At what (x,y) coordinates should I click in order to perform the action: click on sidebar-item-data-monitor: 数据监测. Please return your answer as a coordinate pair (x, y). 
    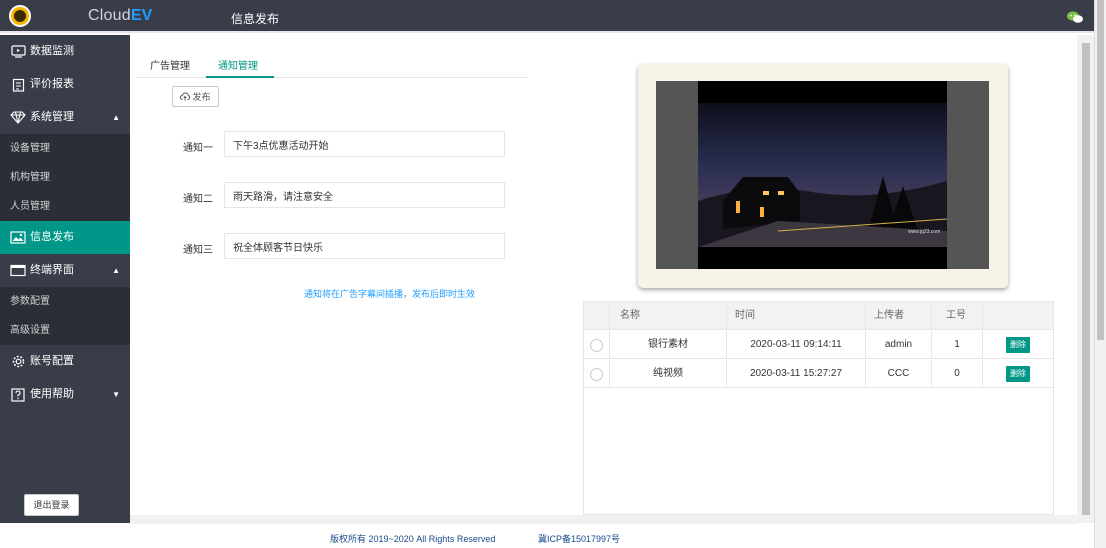
    Looking at the image, I should click on (65, 51).